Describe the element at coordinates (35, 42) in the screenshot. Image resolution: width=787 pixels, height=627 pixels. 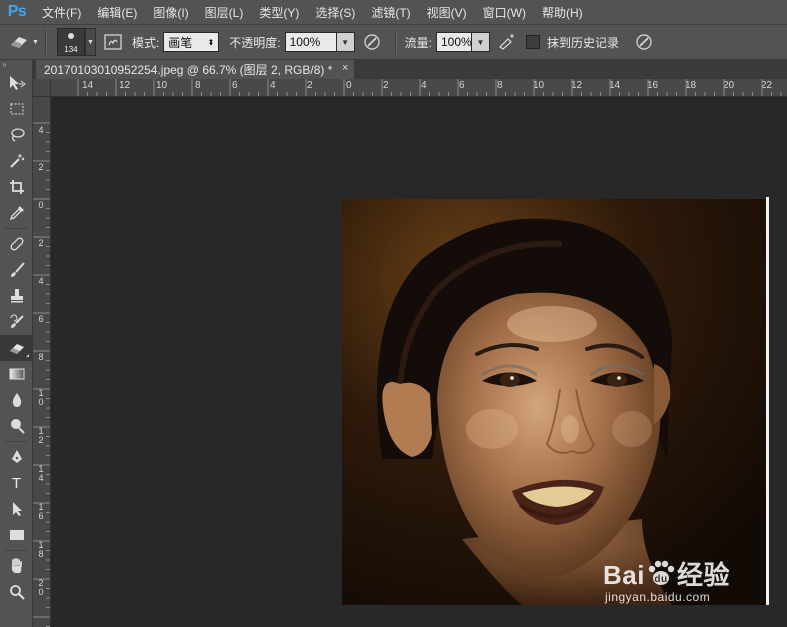
I see `chevron-down-icon: ▼` at that location.